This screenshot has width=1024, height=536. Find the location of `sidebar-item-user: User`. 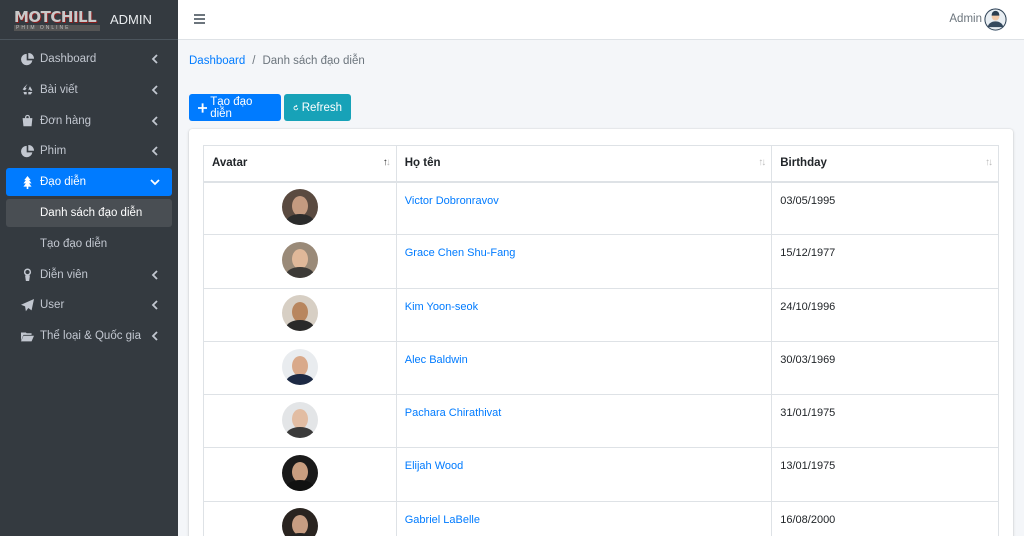

sidebar-item-user: User is located at coordinates (89, 305).